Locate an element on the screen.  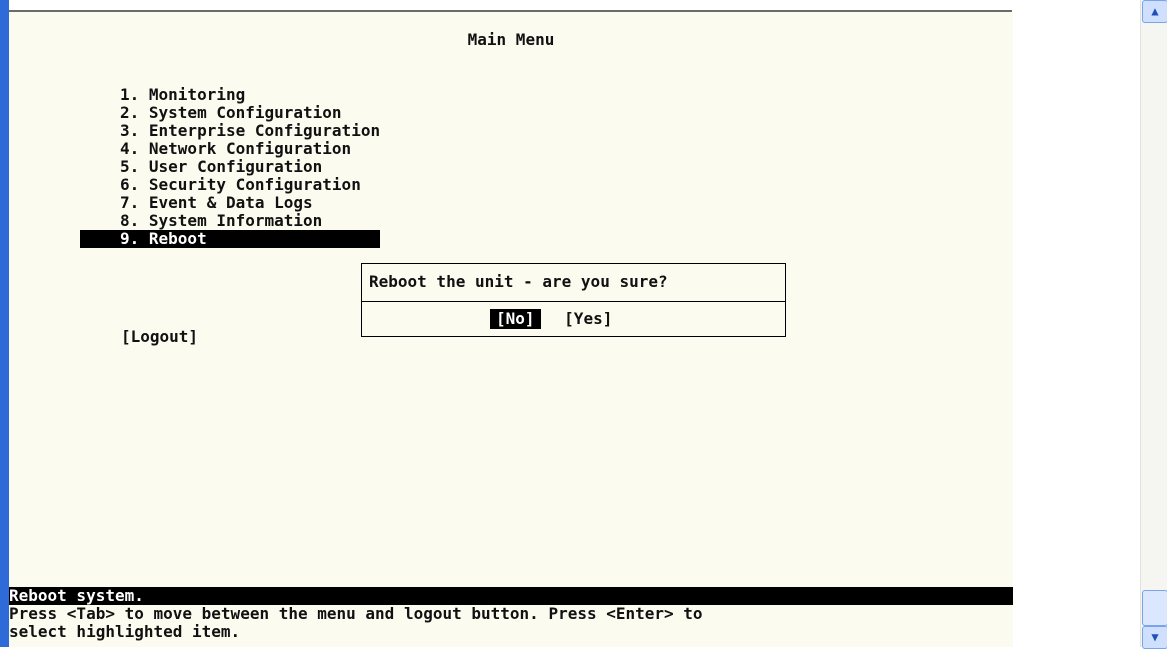
logout-button: [Logout] is located at coordinates (159, 337).